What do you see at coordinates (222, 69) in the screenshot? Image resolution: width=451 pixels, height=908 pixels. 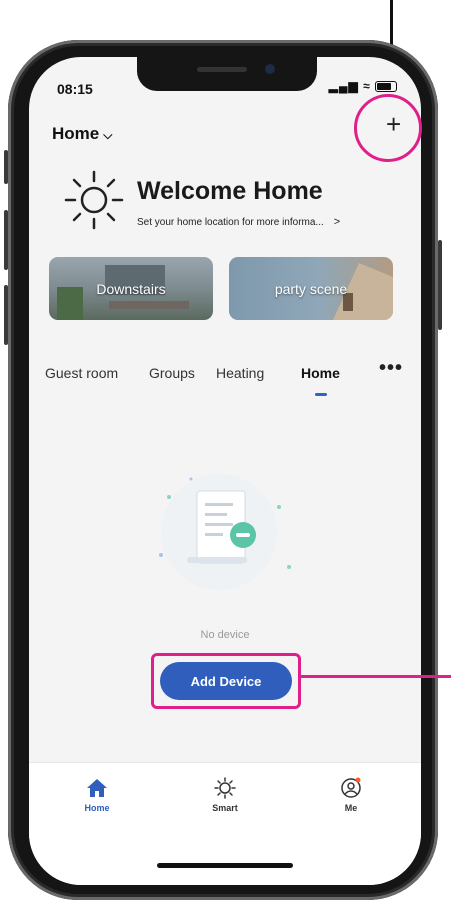 I see `speaker` at bounding box center [222, 69].